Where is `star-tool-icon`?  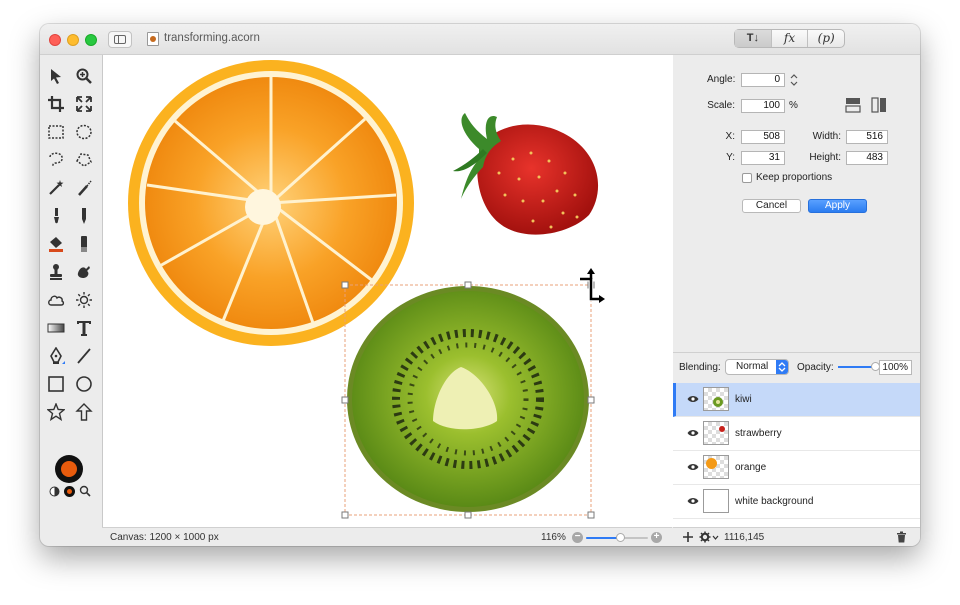
star-tool-icon is located at coordinates (56, 412).